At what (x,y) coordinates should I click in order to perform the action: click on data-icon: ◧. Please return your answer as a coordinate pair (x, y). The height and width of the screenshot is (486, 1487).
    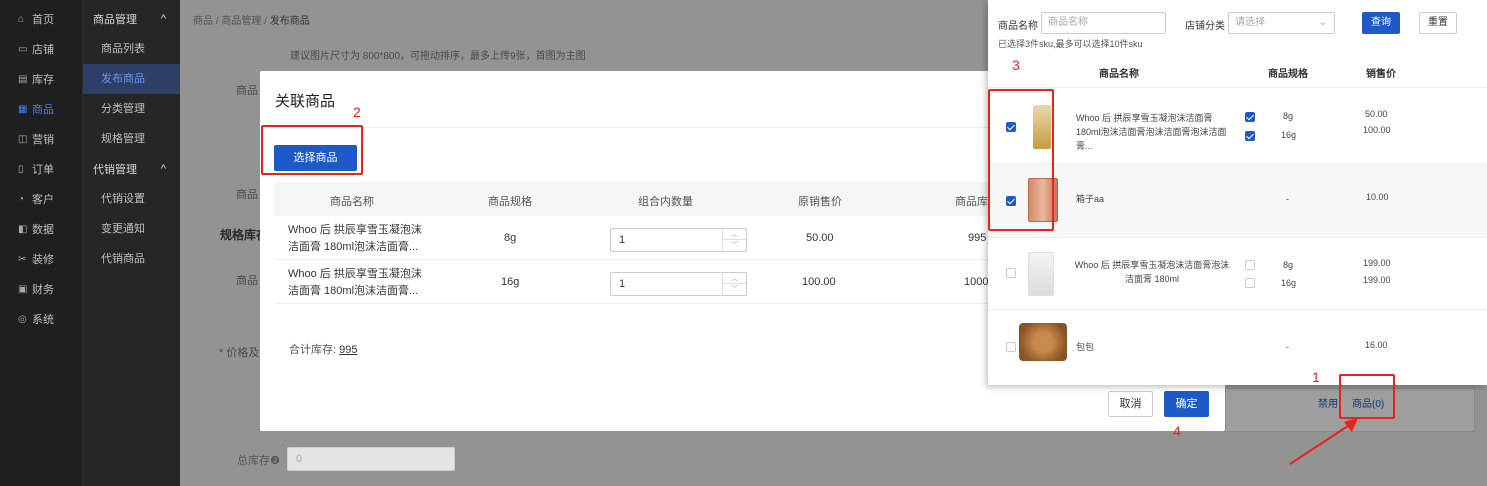
    Looking at the image, I should click on (23, 229).